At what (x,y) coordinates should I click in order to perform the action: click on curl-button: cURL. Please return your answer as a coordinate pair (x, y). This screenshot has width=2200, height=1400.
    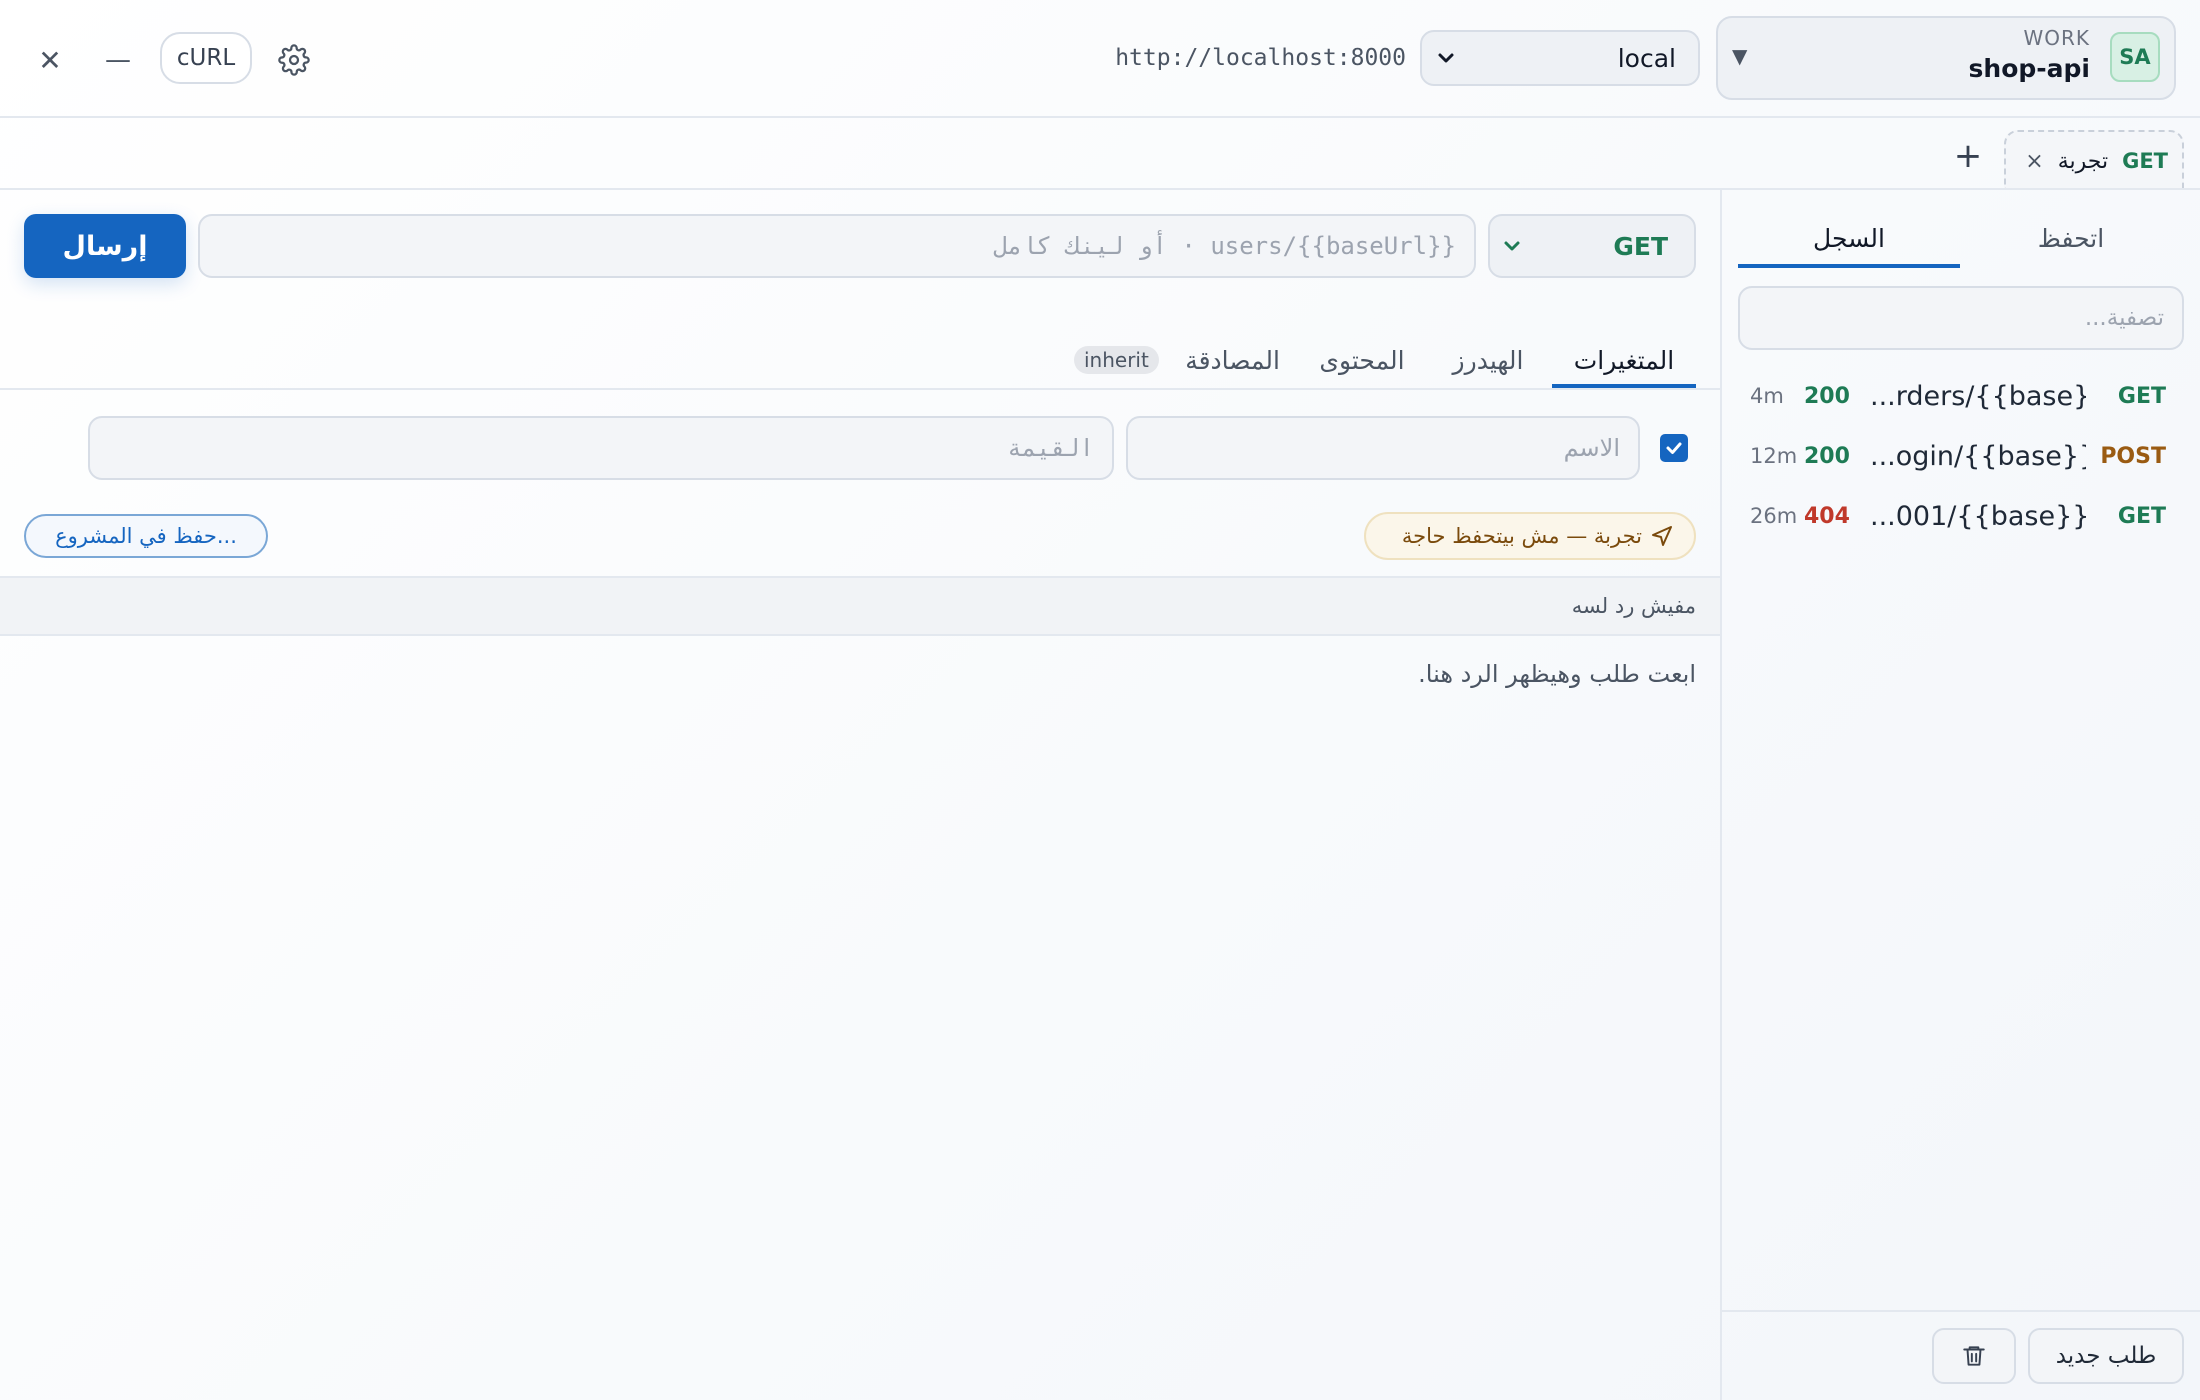
    Looking at the image, I should click on (206, 58).